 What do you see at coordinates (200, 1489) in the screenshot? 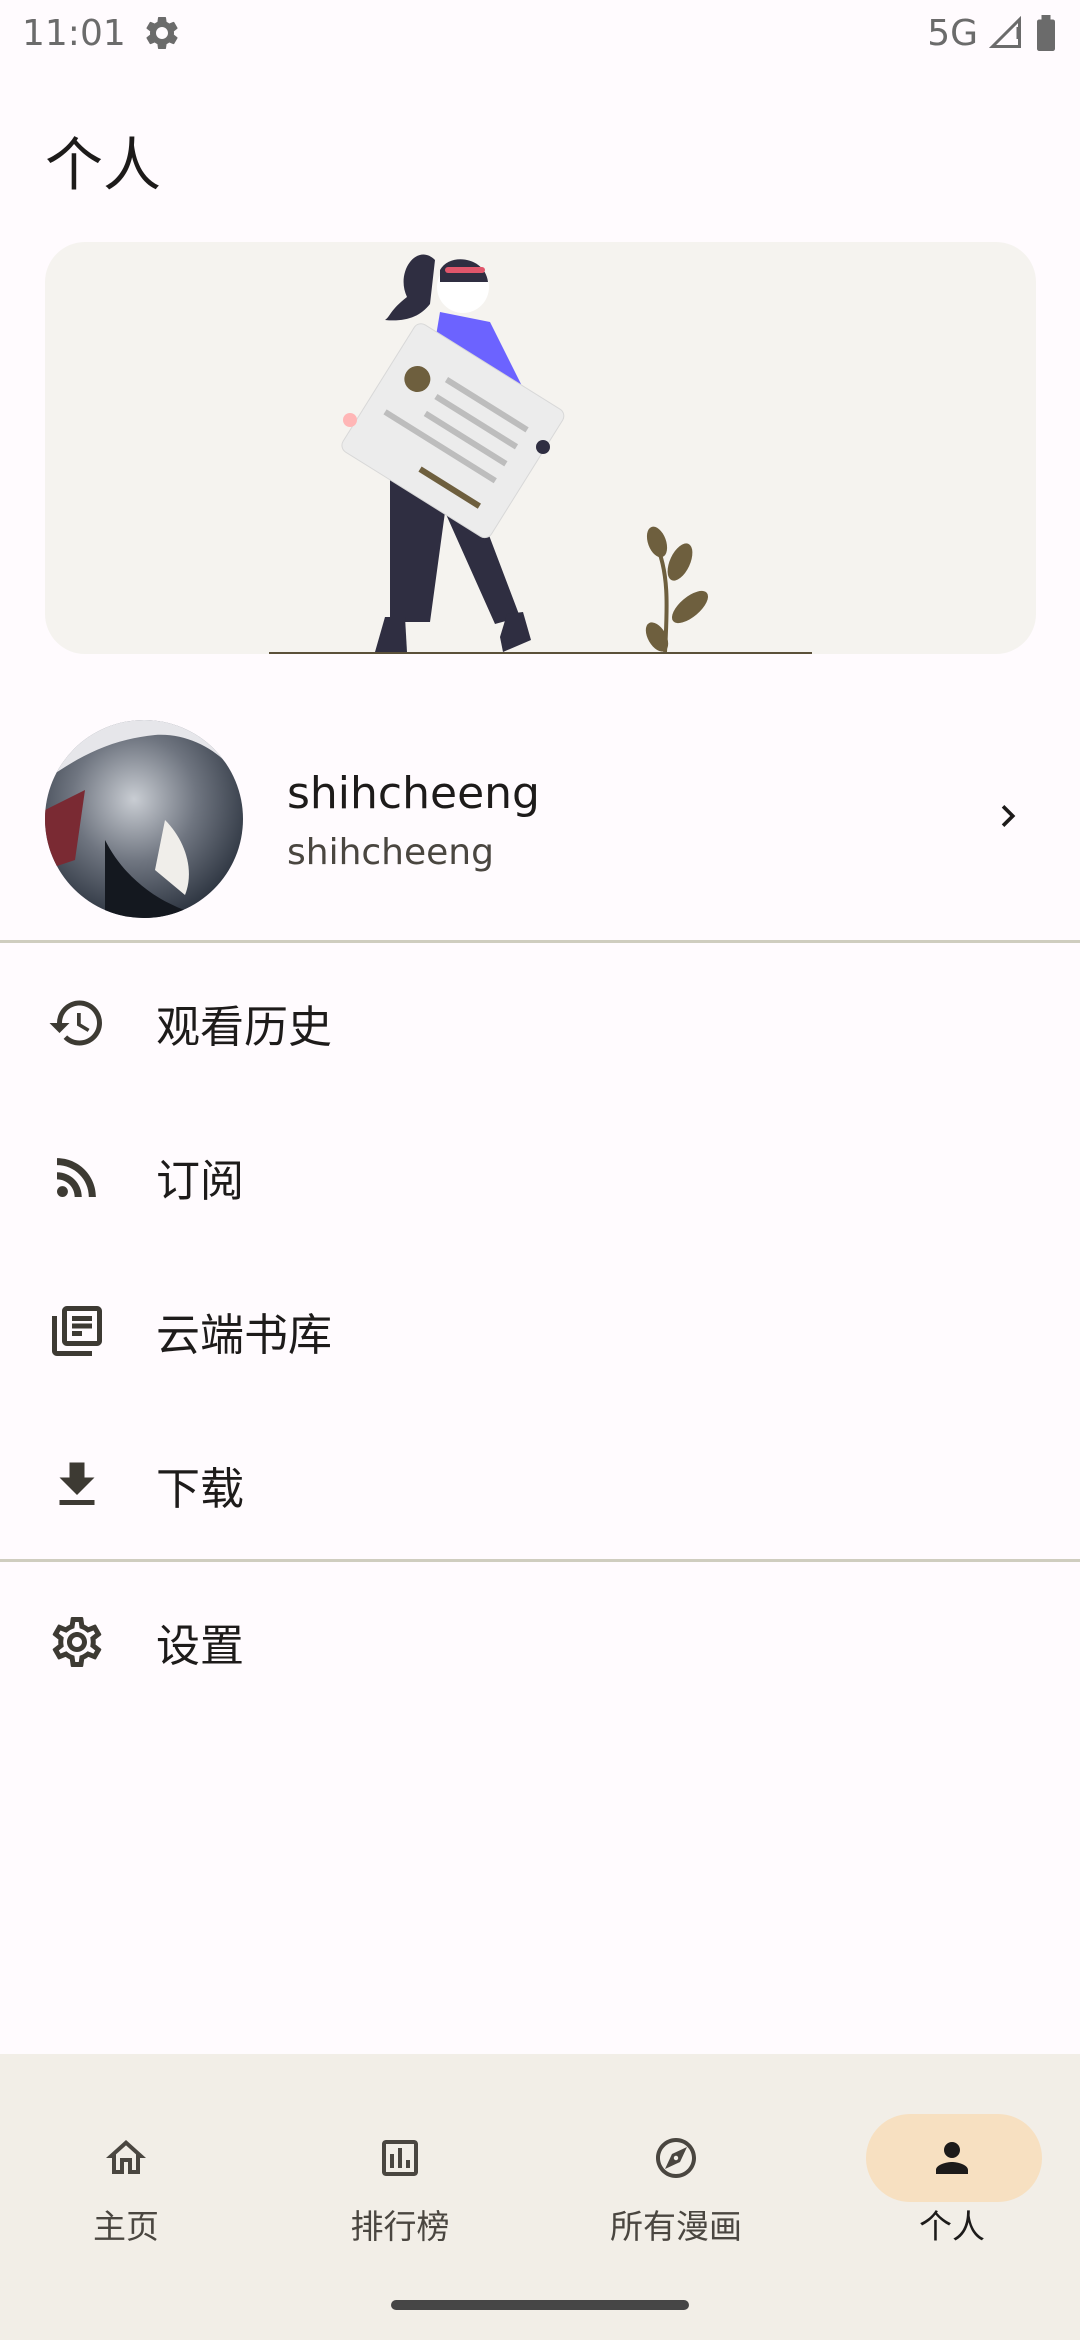
I see `menu-item-label: 下载` at bounding box center [200, 1489].